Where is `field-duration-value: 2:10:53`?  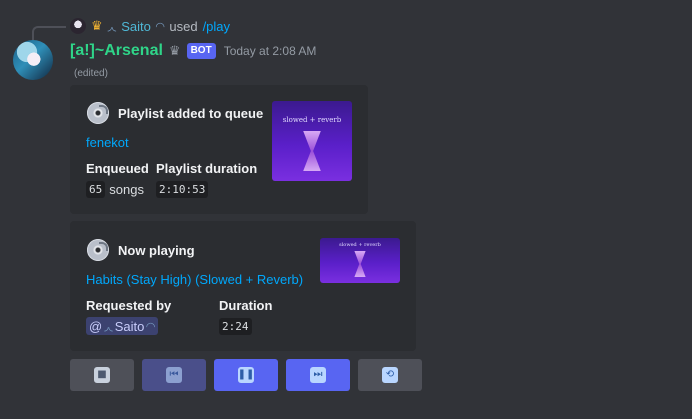
field-duration-value: 2:10:53 is located at coordinates (182, 189).